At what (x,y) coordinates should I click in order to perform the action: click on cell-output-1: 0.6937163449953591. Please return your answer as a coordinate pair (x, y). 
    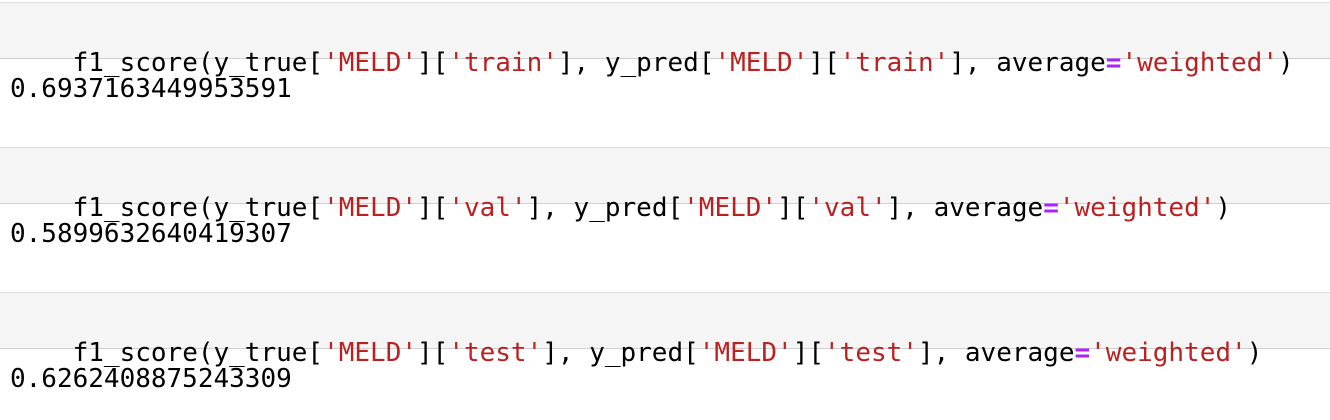
    Looking at the image, I should click on (151, 89).